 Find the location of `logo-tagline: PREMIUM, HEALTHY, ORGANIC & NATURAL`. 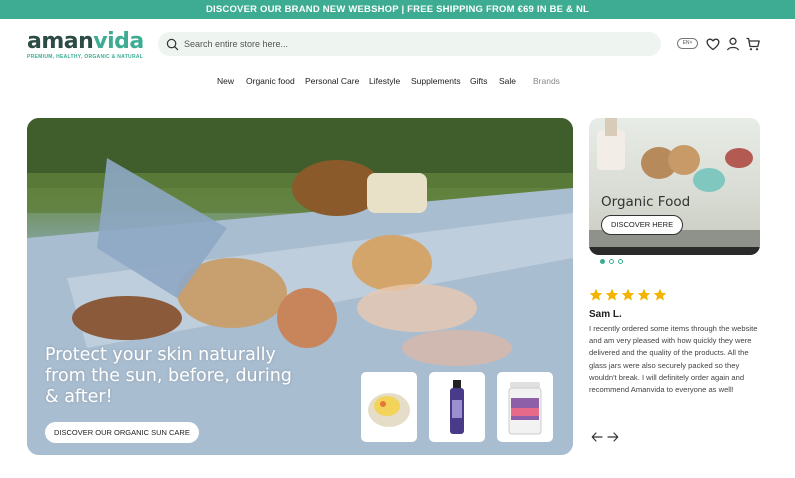

logo-tagline: PREMIUM, HEALTHY, ORGANIC & NATURAL is located at coordinates (85, 57).